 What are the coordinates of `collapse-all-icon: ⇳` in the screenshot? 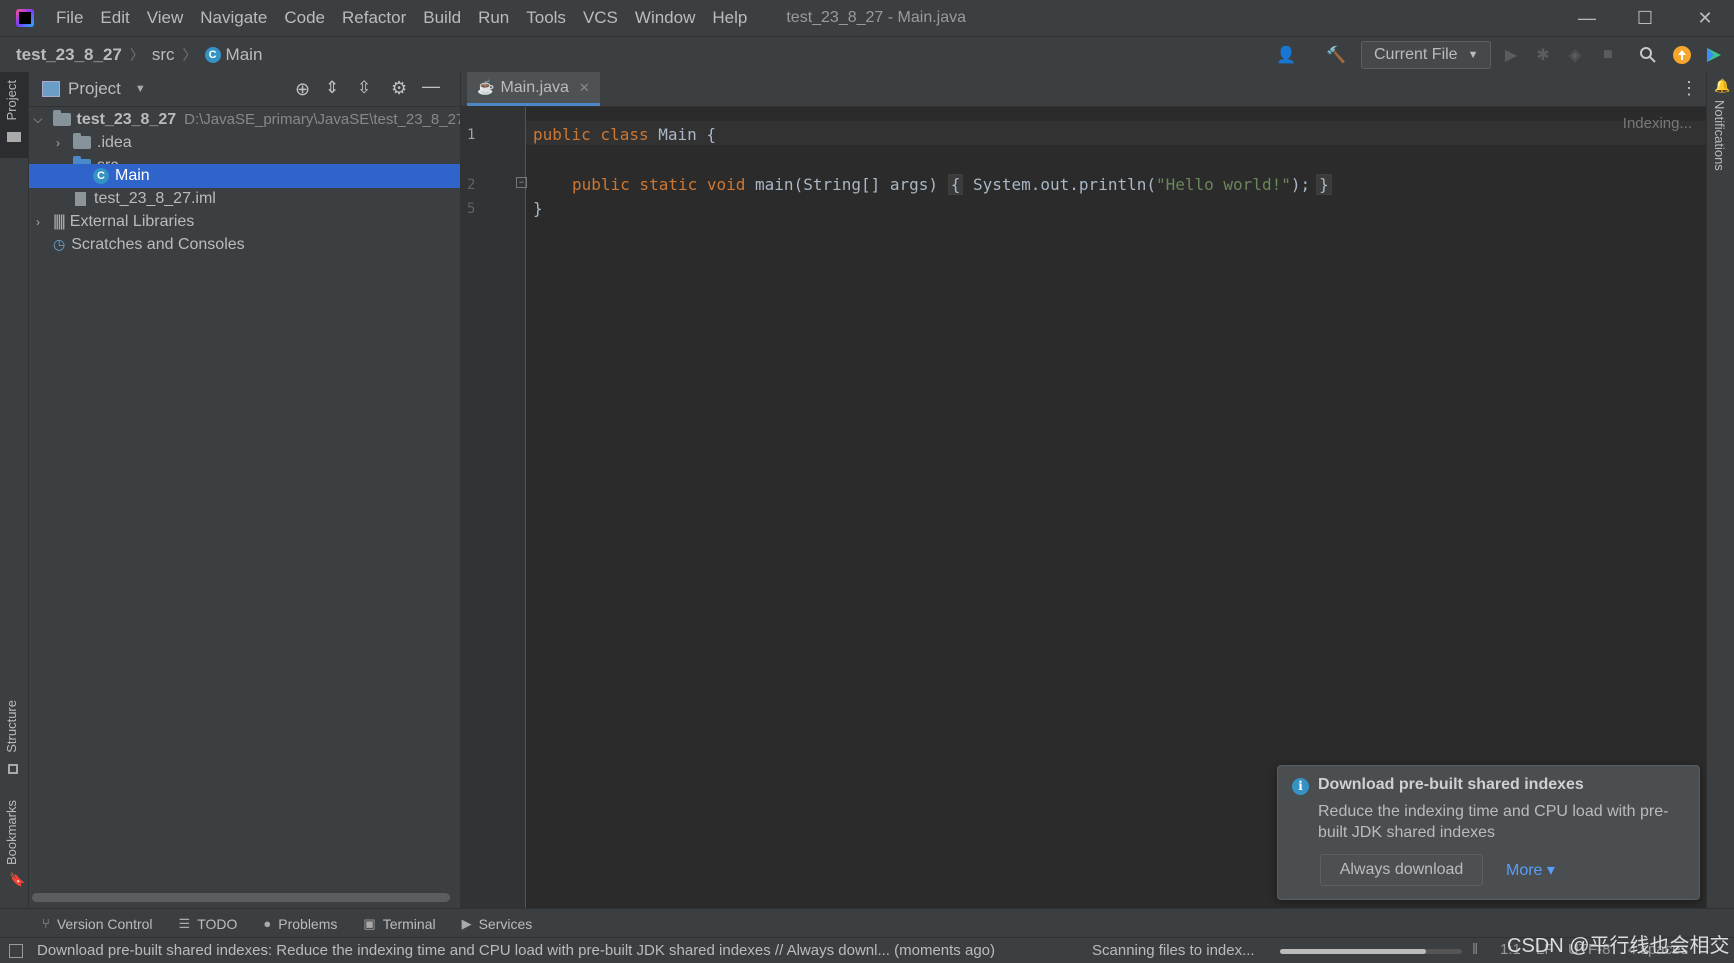 It's located at (364, 88).